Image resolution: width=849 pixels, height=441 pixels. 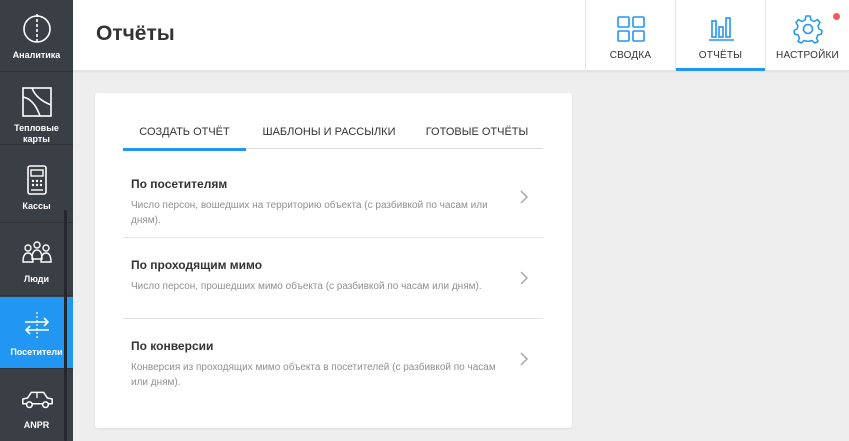 I want to click on tab-ready-reports: ГОТОВЫЕ ОТЧЁТЫ, so click(x=477, y=132).